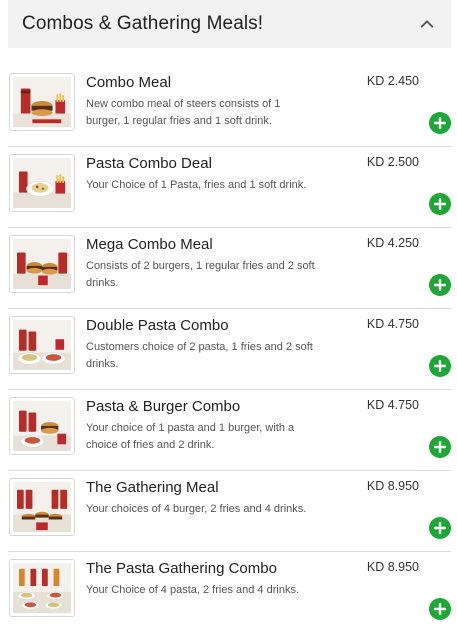 This screenshot has height=632, width=457. Describe the element at coordinates (181, 568) in the screenshot. I see `item-name: The Pasta Gathering Combo` at that location.